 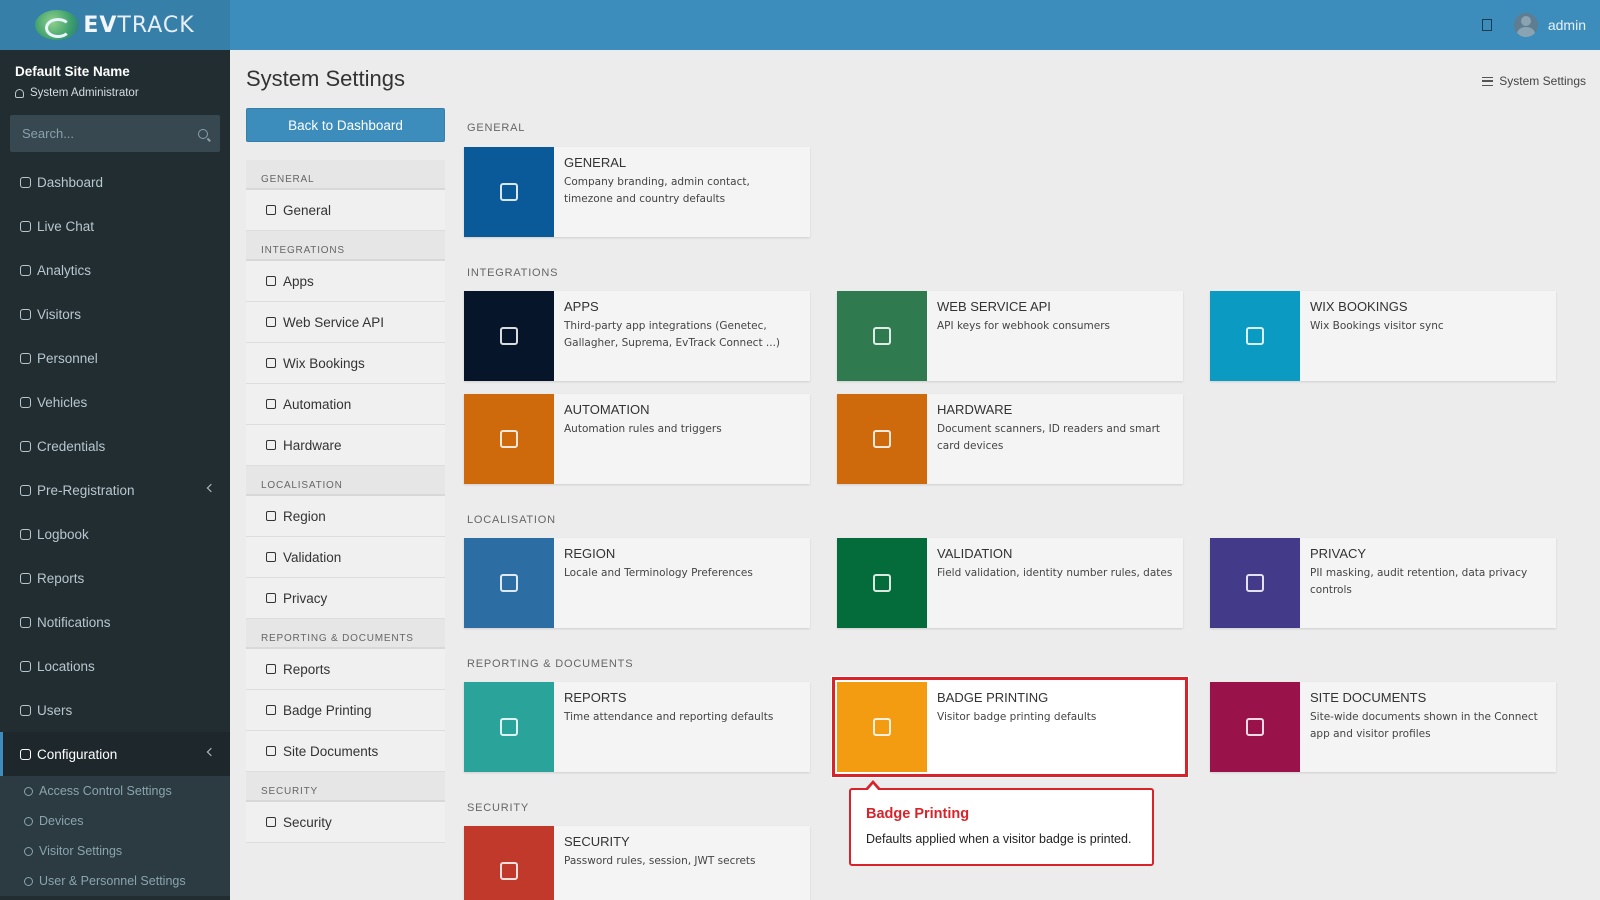 What do you see at coordinates (550, 664) in the screenshot?
I see `section-reporting: REPORTING & DOCUMENTS` at bounding box center [550, 664].